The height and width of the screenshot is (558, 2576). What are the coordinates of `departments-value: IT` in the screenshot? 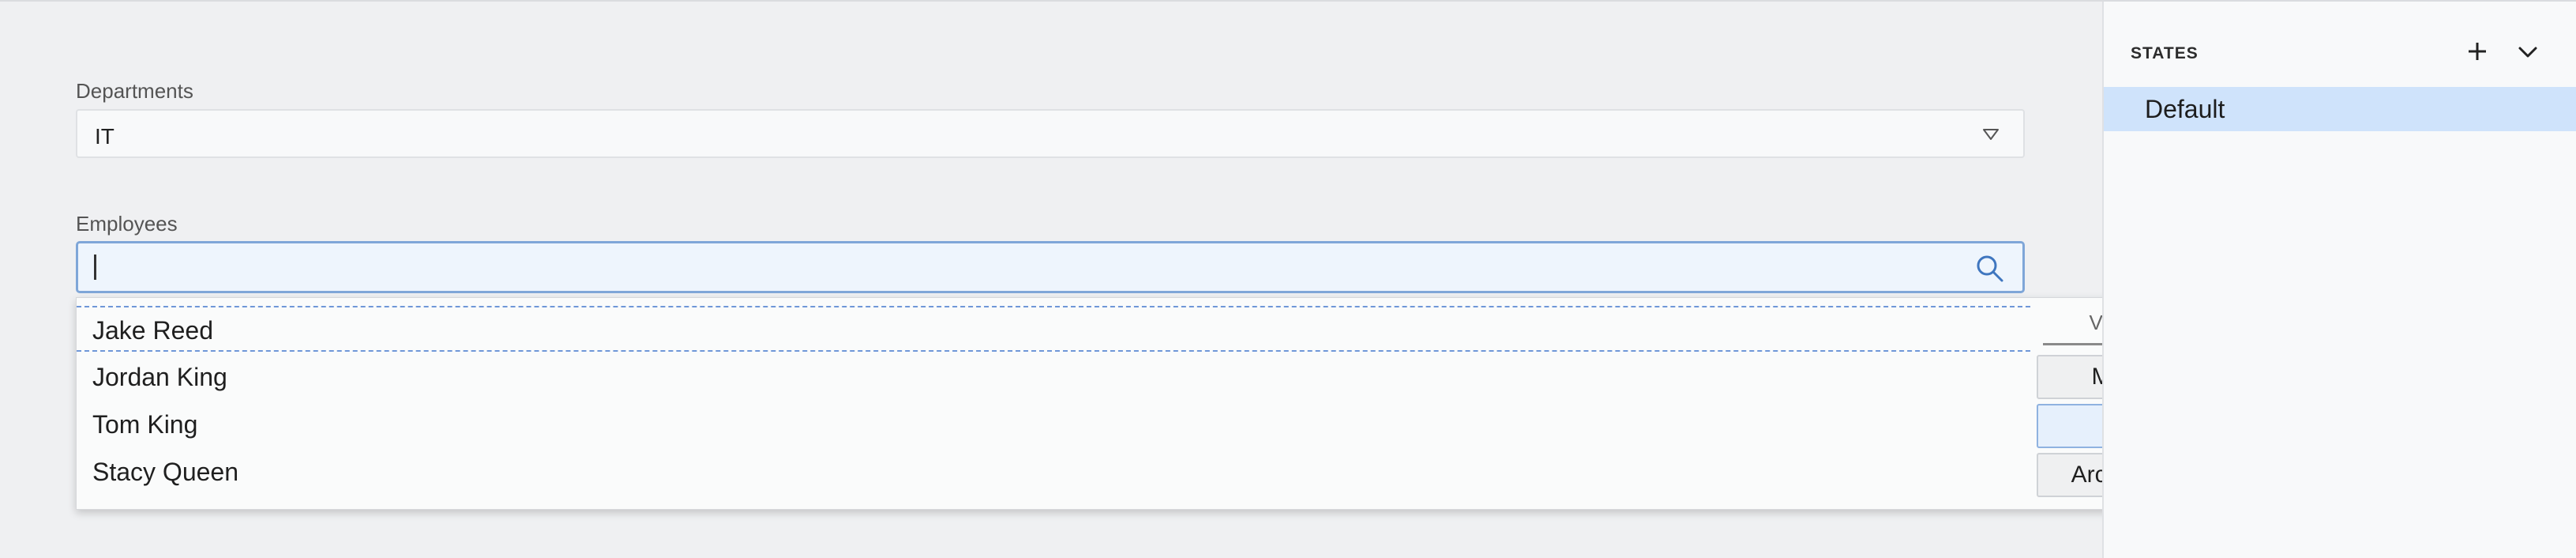 It's located at (105, 136).